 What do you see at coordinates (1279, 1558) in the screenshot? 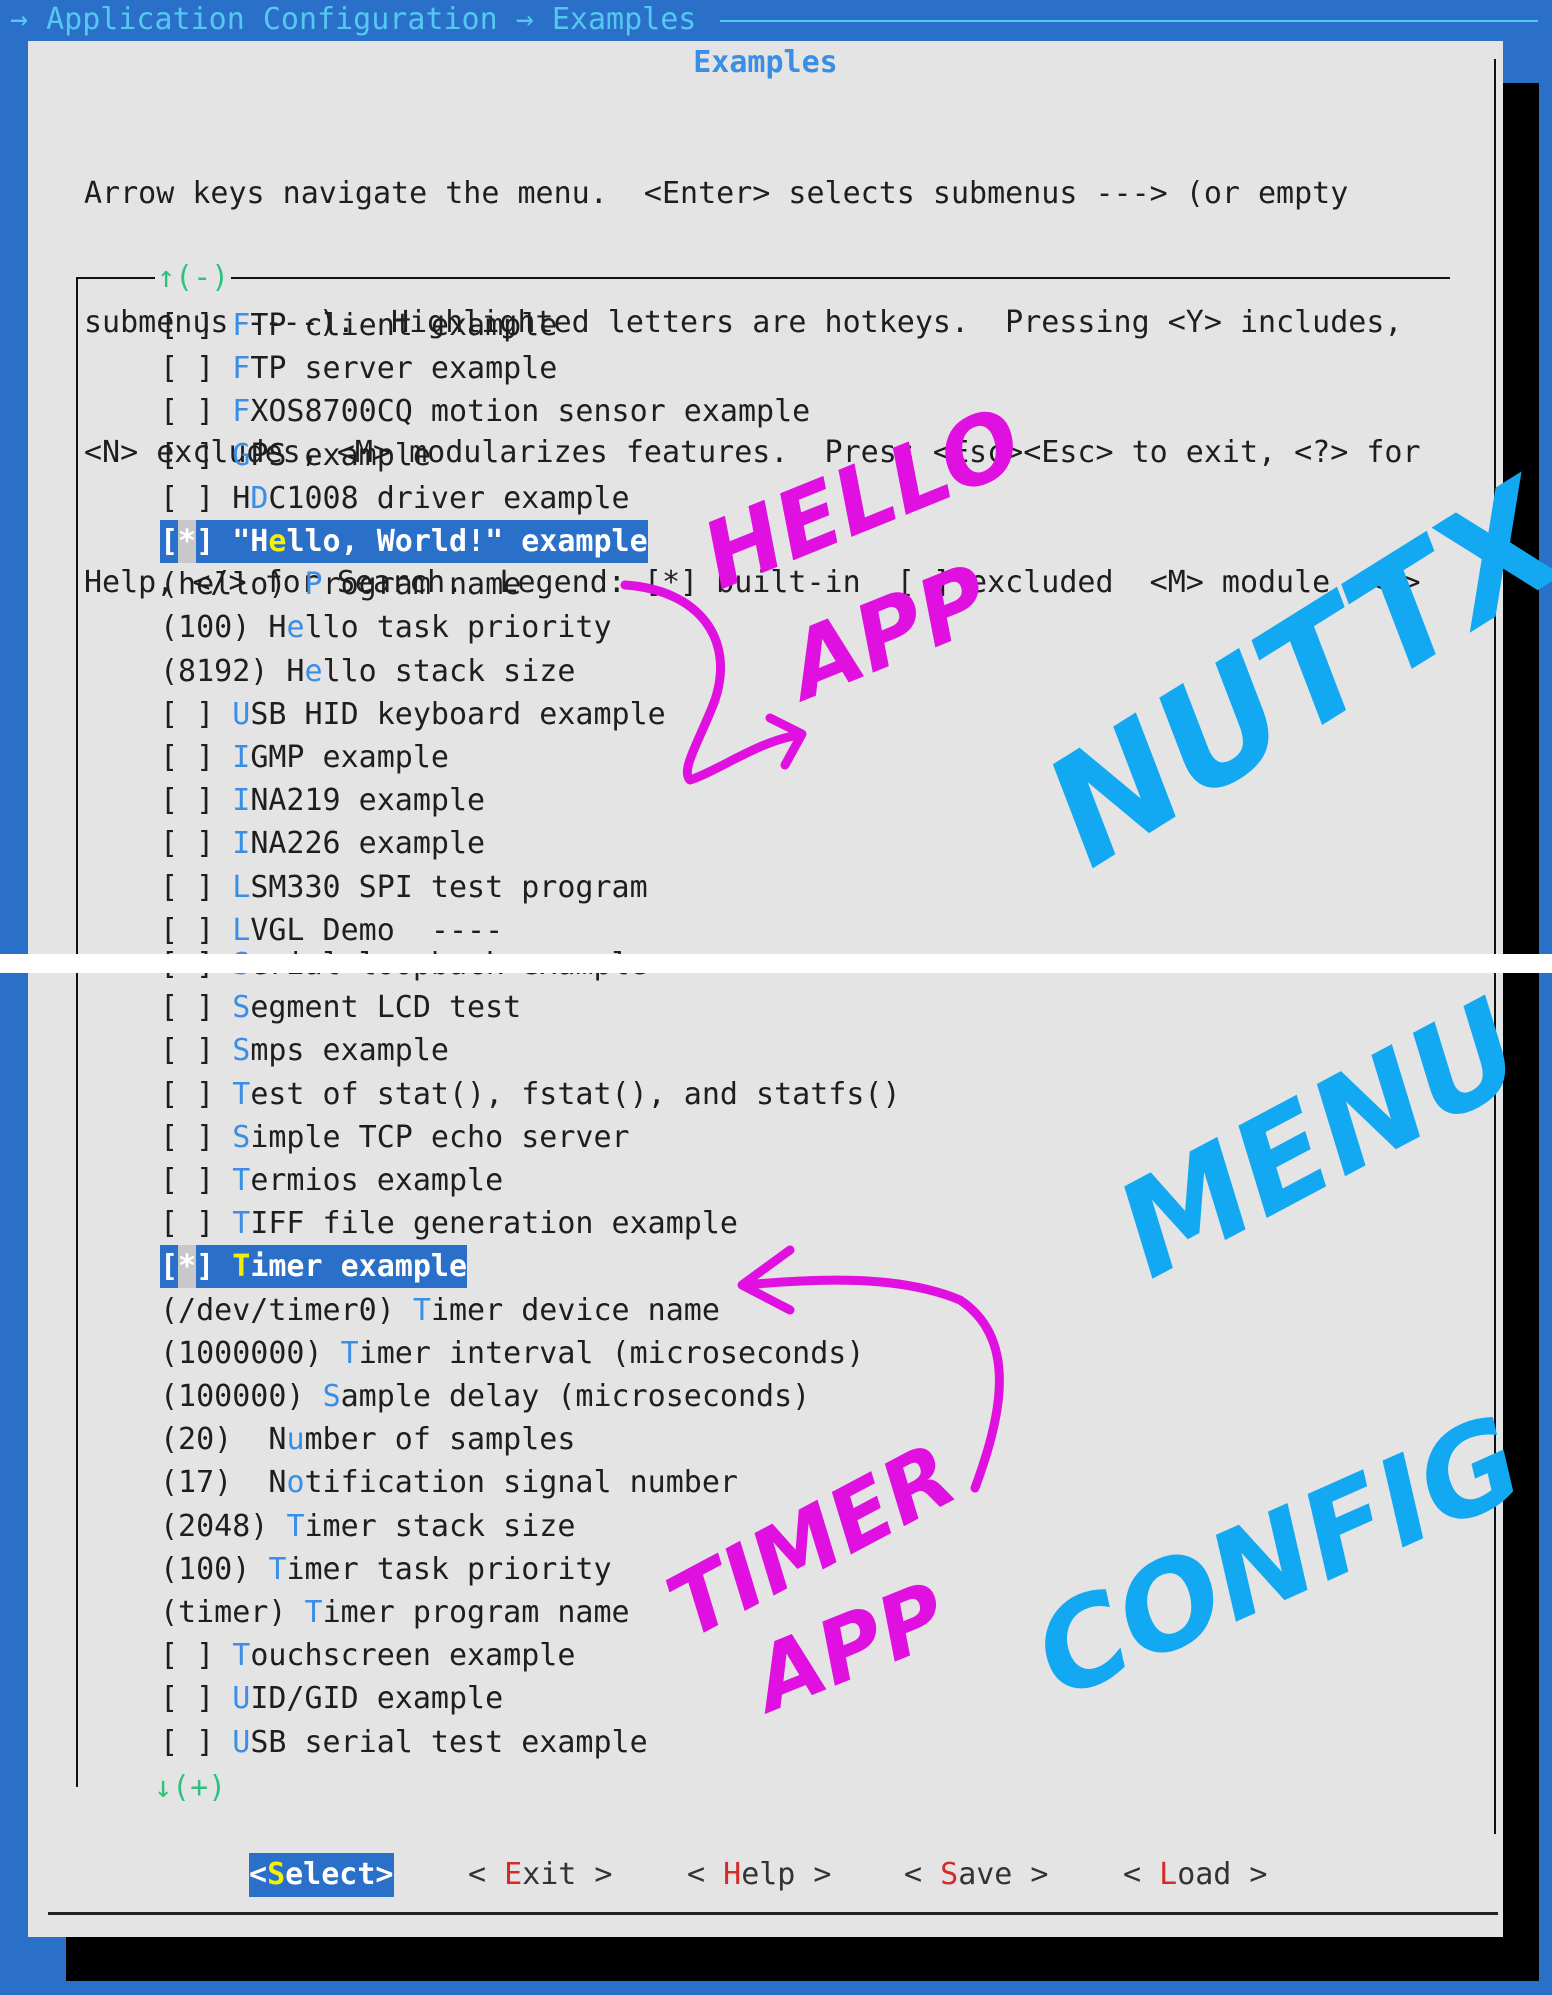
I see `annotation-config: CONFIG` at bounding box center [1279, 1558].